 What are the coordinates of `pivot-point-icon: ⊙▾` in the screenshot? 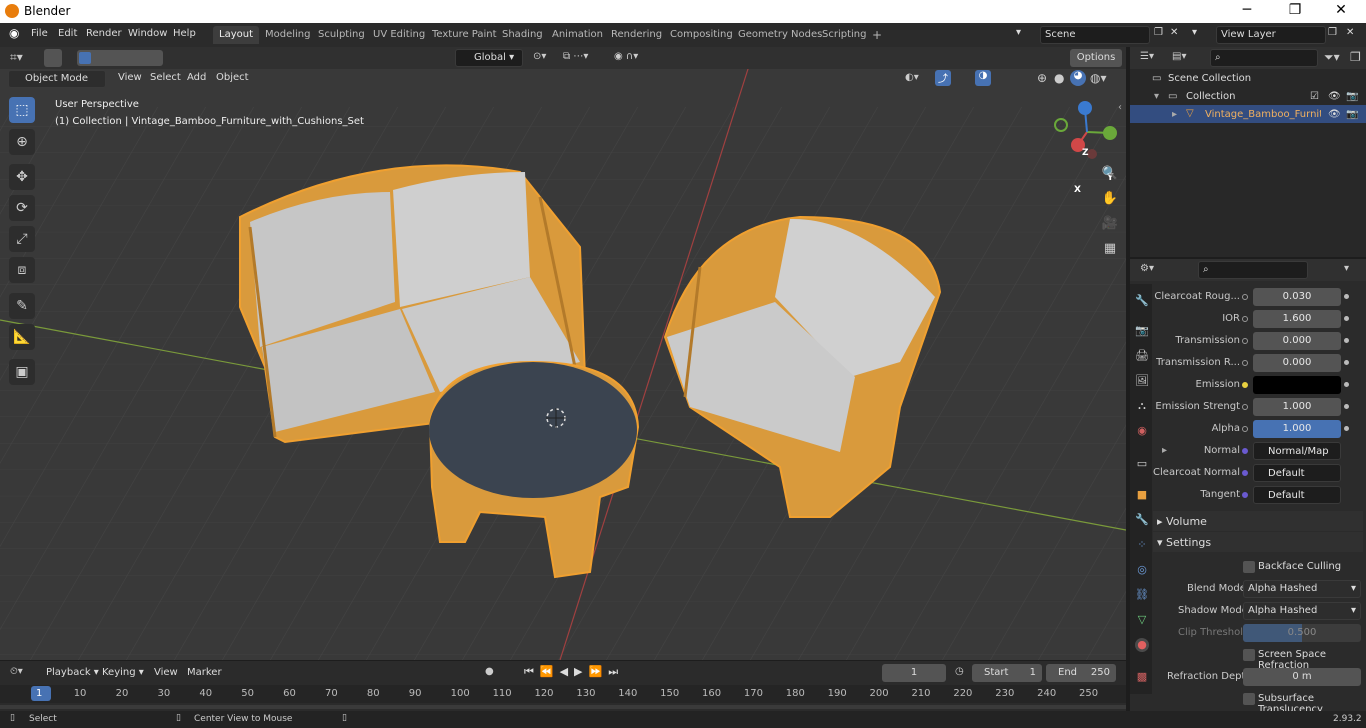 It's located at (539, 56).